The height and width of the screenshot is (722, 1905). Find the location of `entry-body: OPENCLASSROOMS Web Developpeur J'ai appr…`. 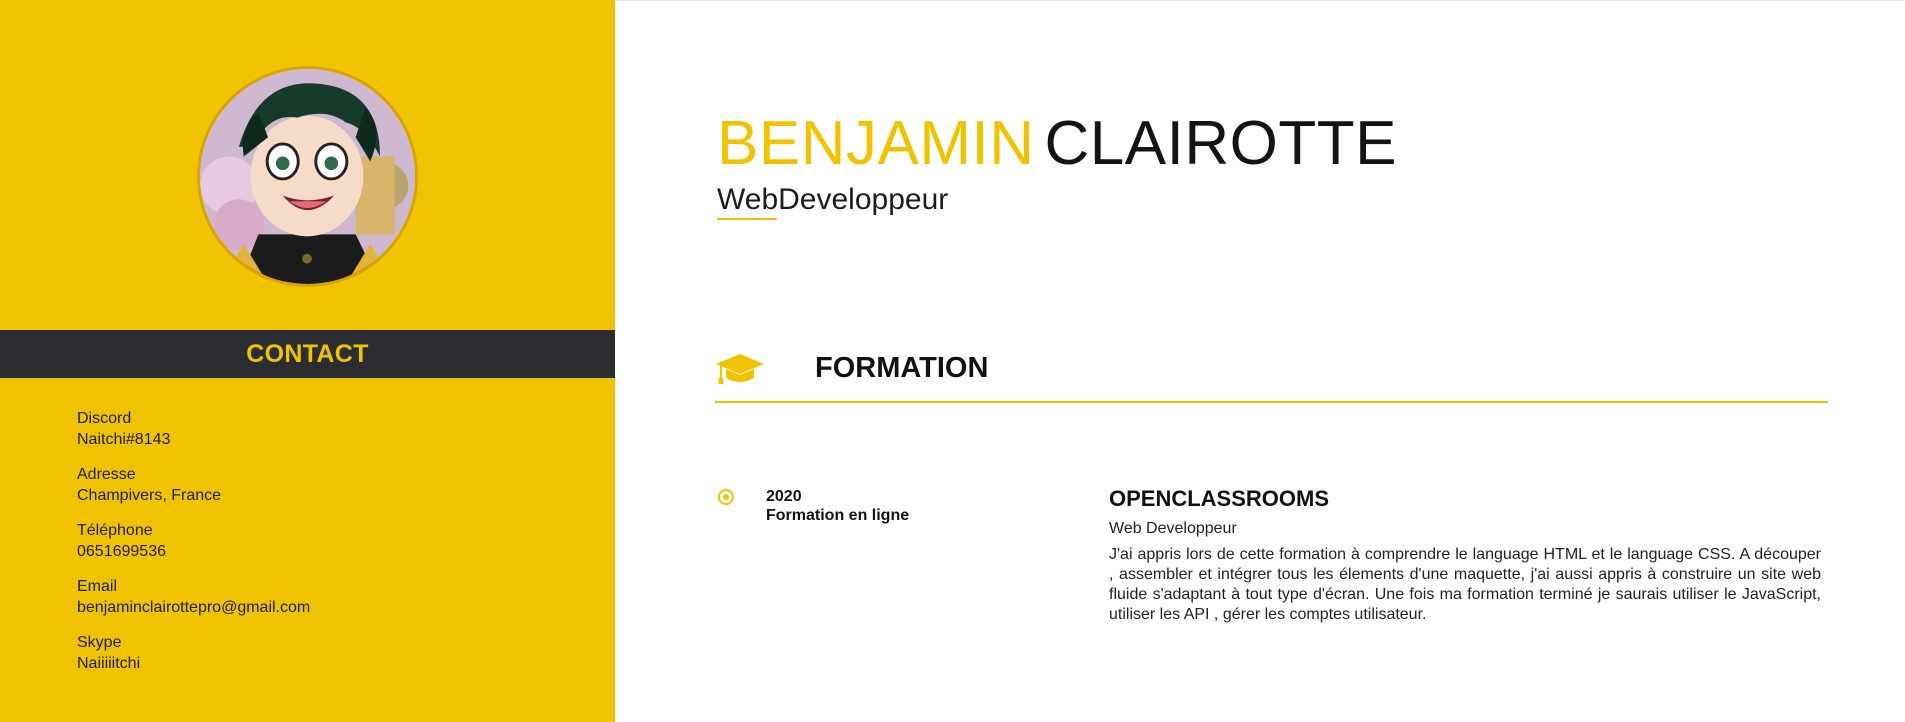

entry-body: OPENCLASSROOMS Web Developpeur J'ai appr… is located at coordinates (1465, 555).